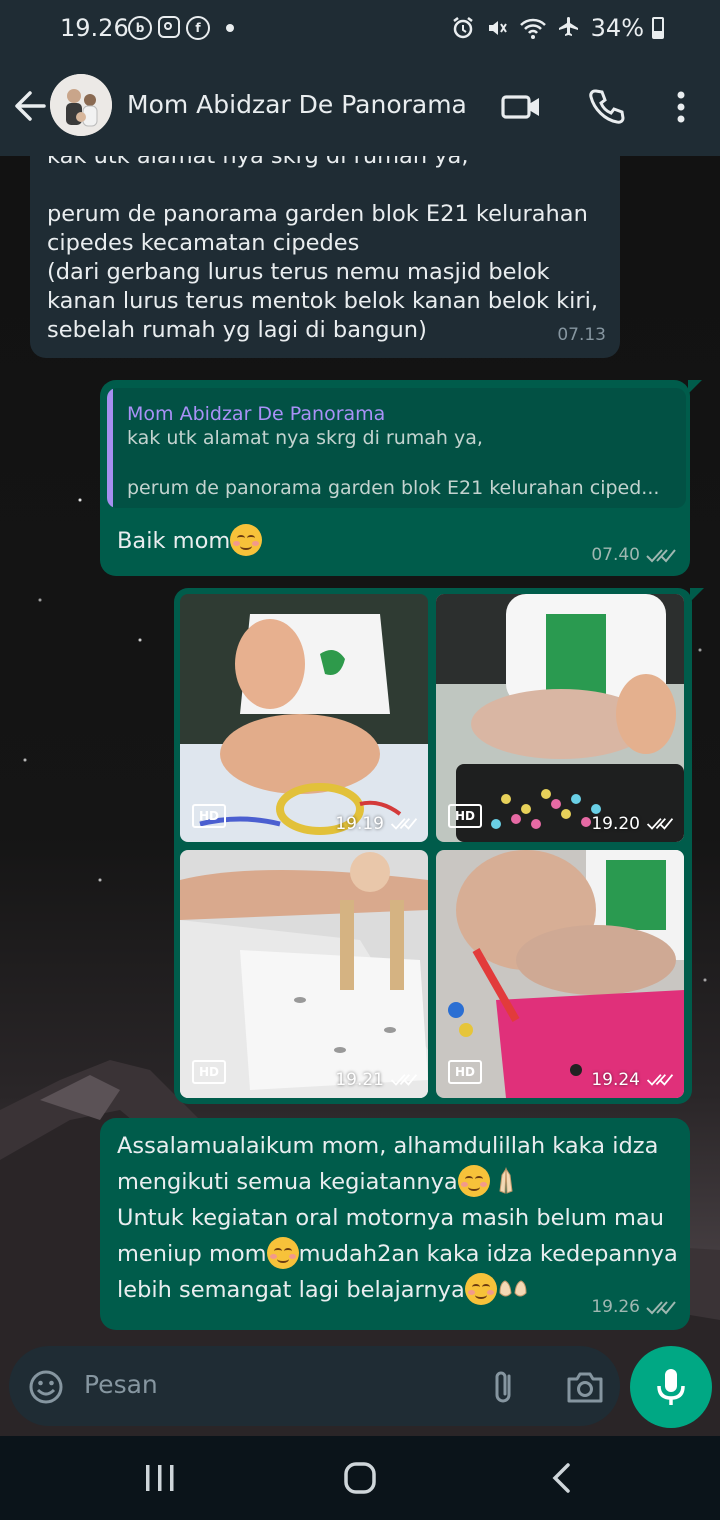 The width and height of the screenshot is (720, 1520). Describe the element at coordinates (615, 824) in the screenshot. I see `photo-time-text: 19.20` at that location.